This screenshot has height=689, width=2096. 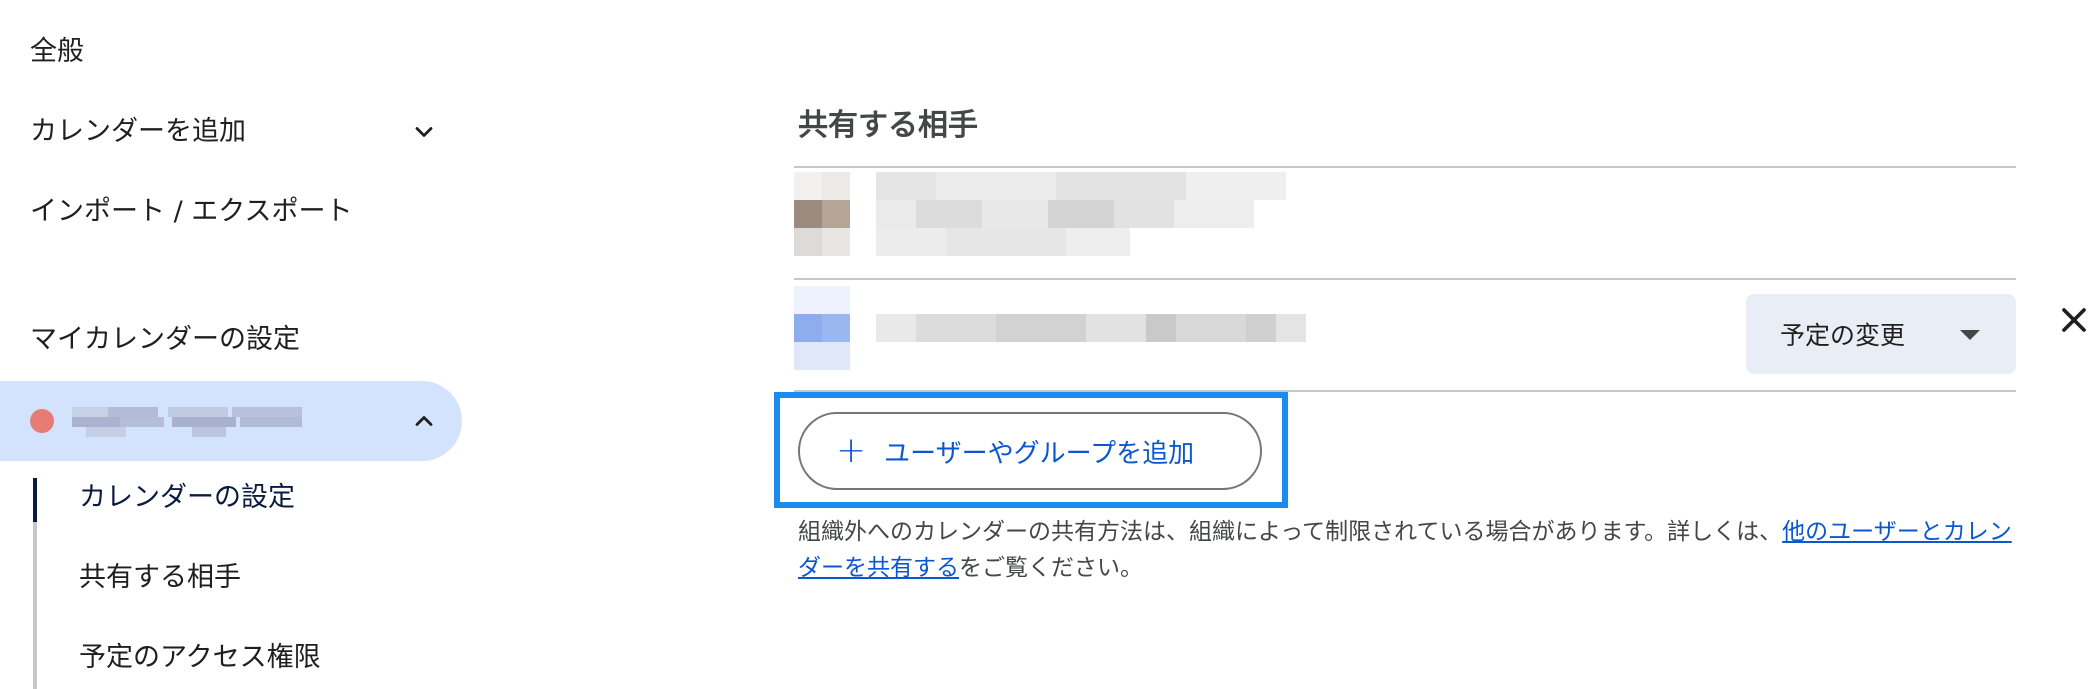 What do you see at coordinates (1051, 568) in the screenshot?
I see `note-text-suffix: をご覧ください。` at bounding box center [1051, 568].